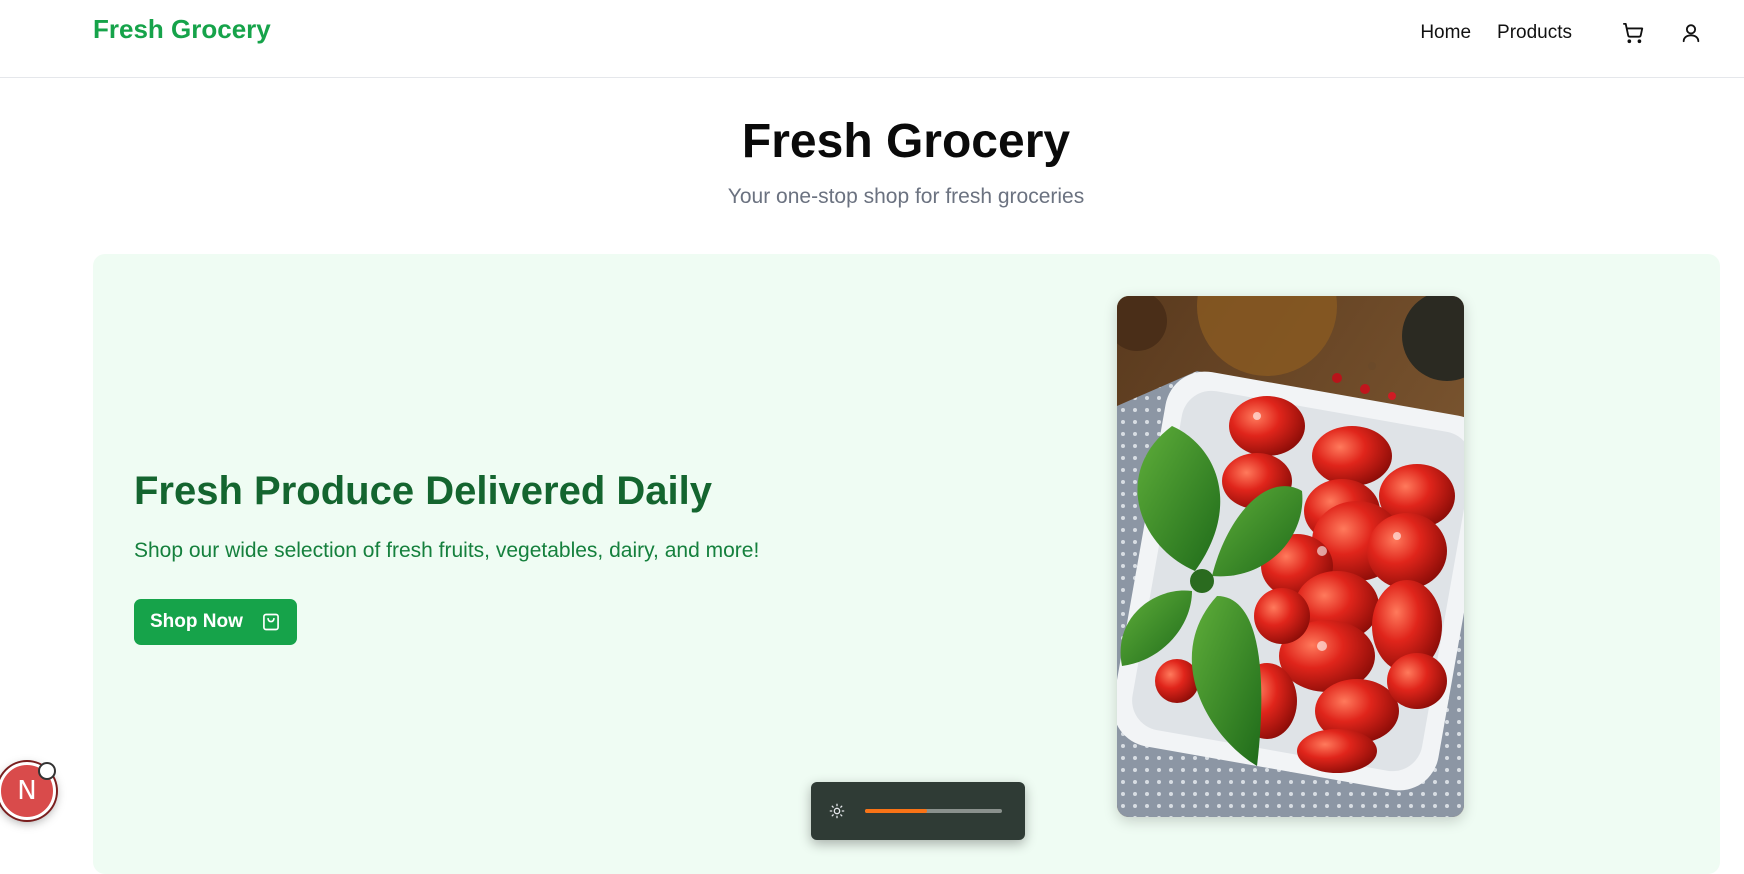 The height and width of the screenshot is (874, 1744). I want to click on site-header: Fresh Grocery Home Products, so click(872, 39).